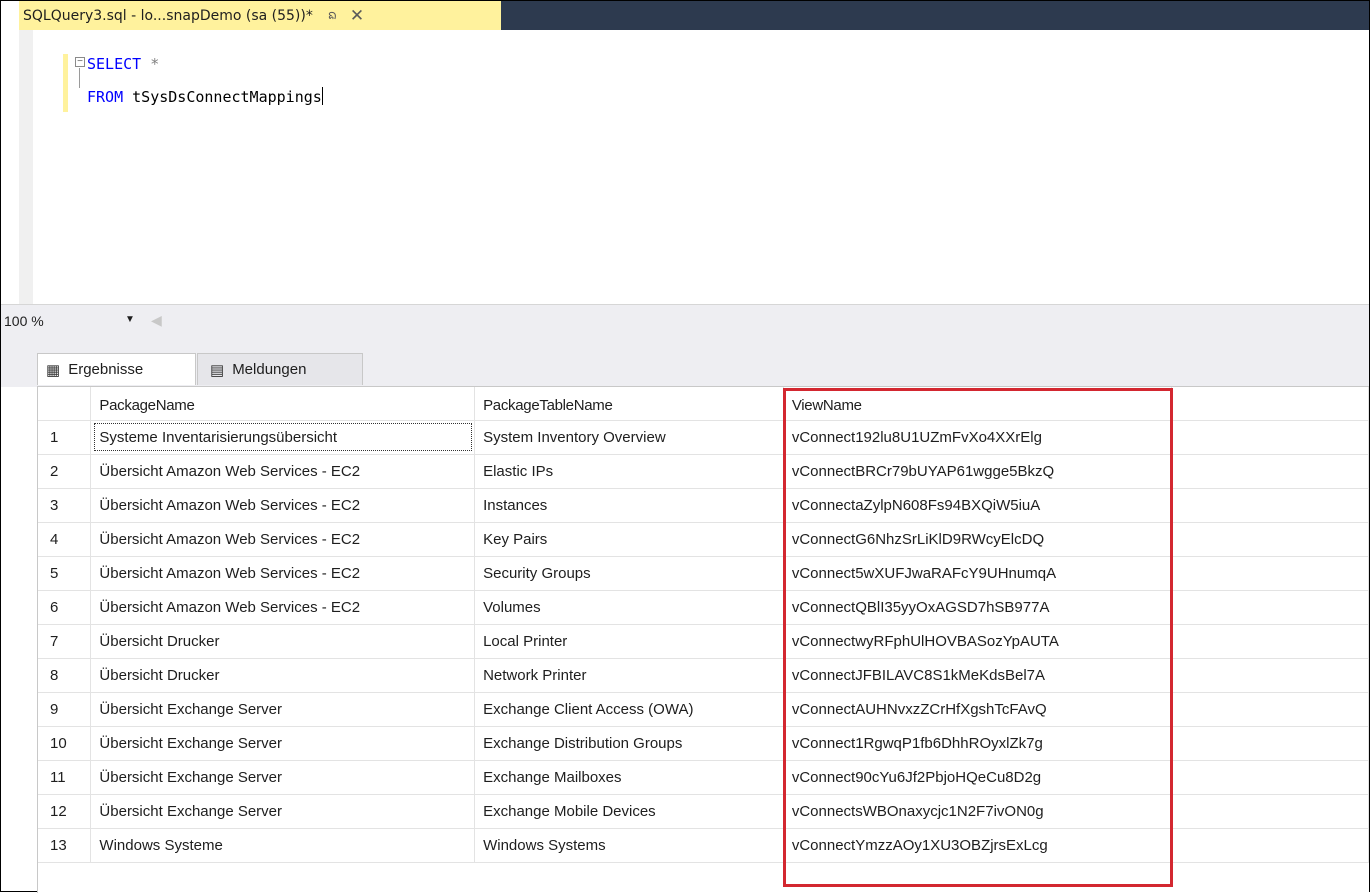 The height and width of the screenshot is (893, 1370). Describe the element at coordinates (977, 404) in the screenshot. I see `column-header: ViewName` at that location.